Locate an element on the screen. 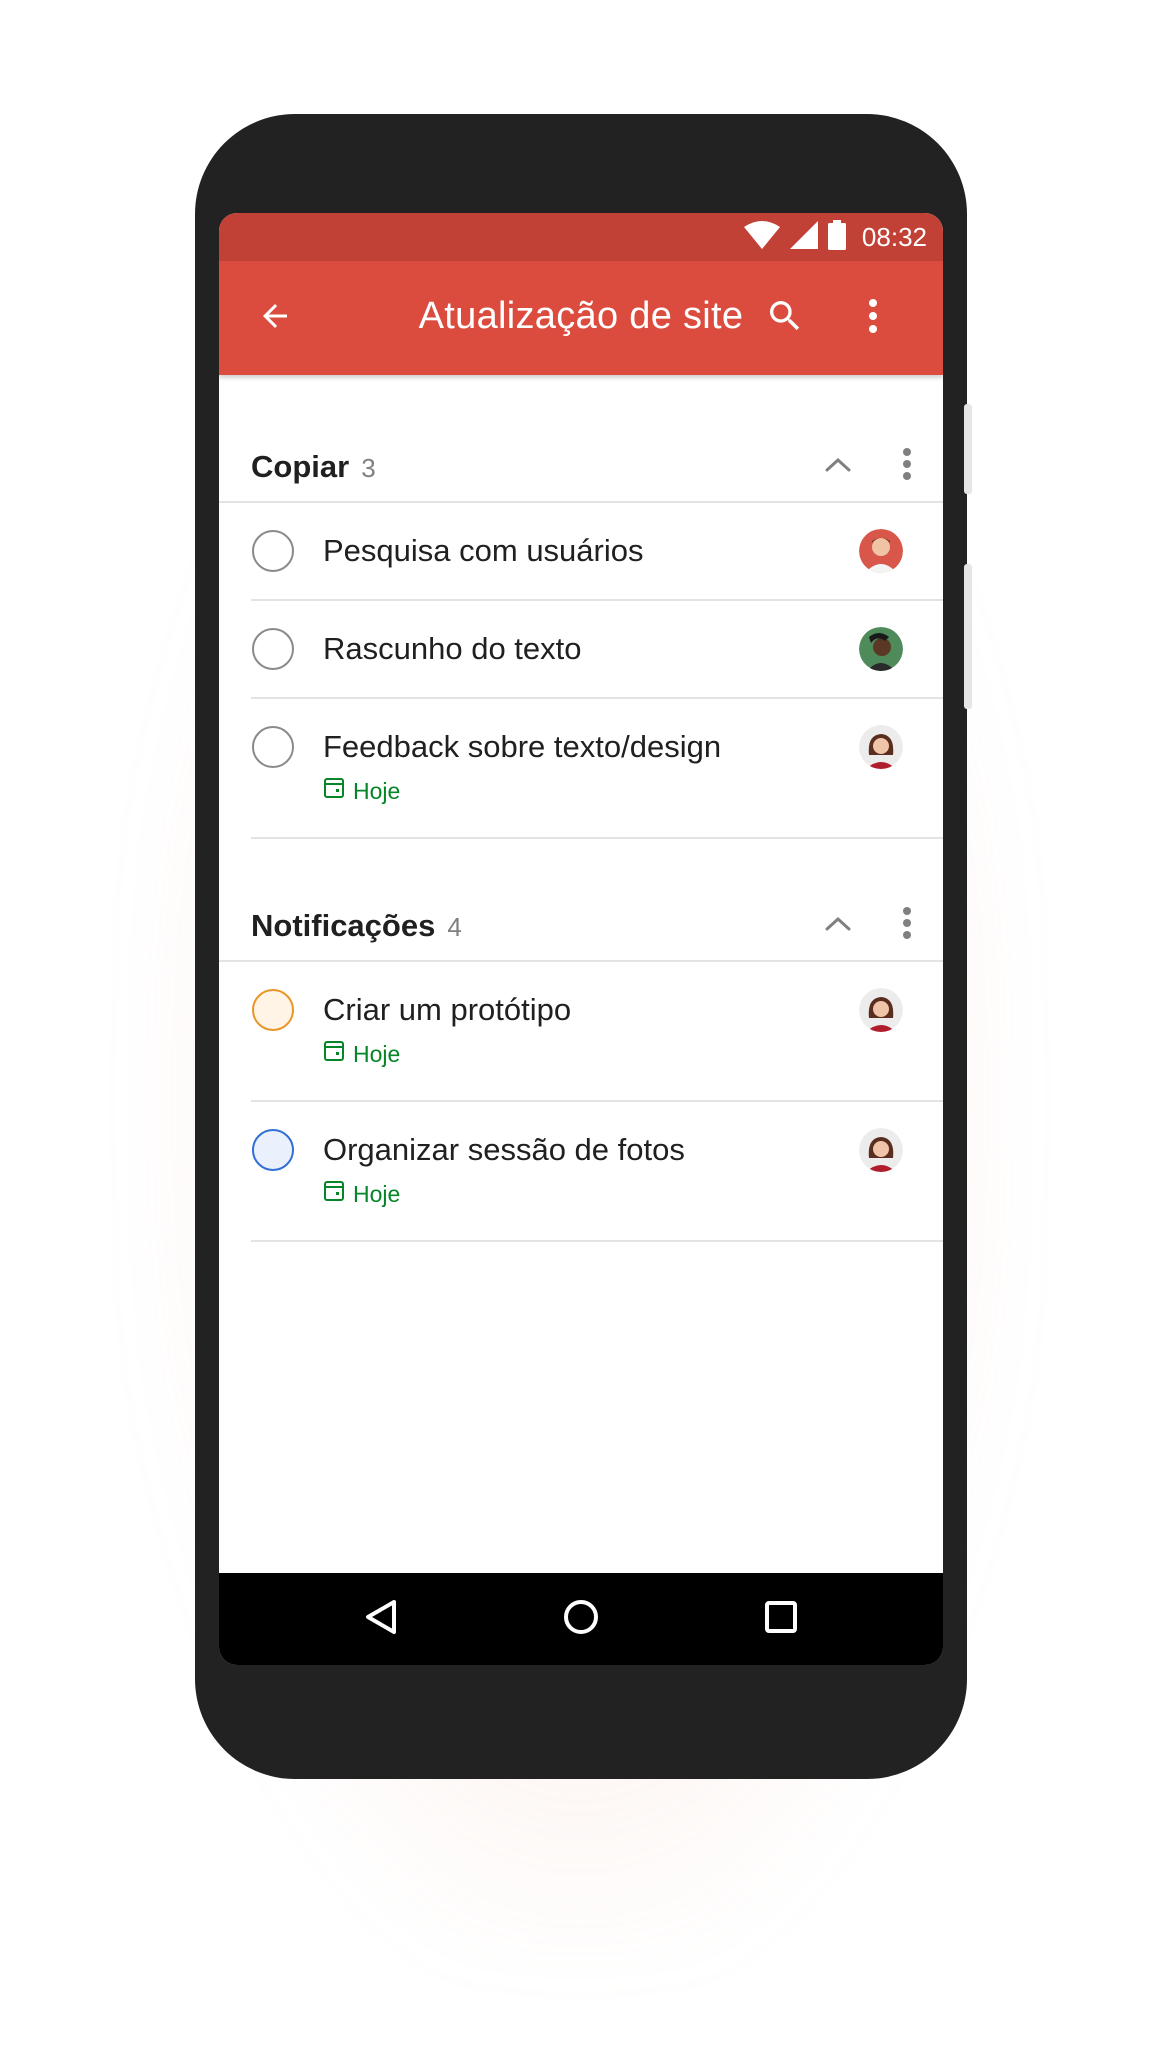 This screenshot has width=1162, height=2052. battery-icon is located at coordinates (836, 237).